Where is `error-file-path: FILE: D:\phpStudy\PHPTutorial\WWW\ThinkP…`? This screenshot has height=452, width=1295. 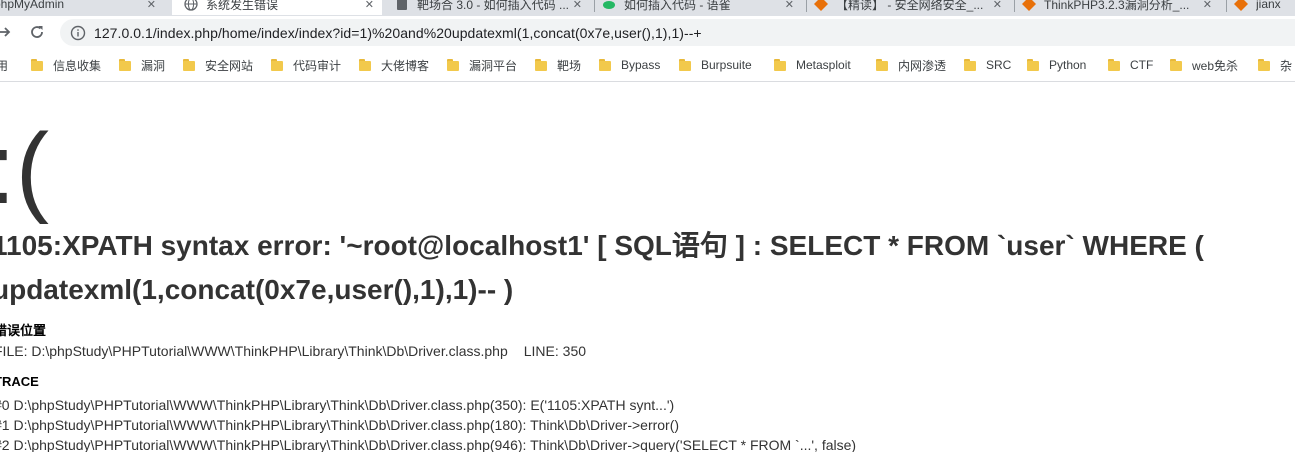
error-file-path: FILE: D:\phpStudy\PHPTutorial\WWW\ThinkP… is located at coordinates (254, 351).